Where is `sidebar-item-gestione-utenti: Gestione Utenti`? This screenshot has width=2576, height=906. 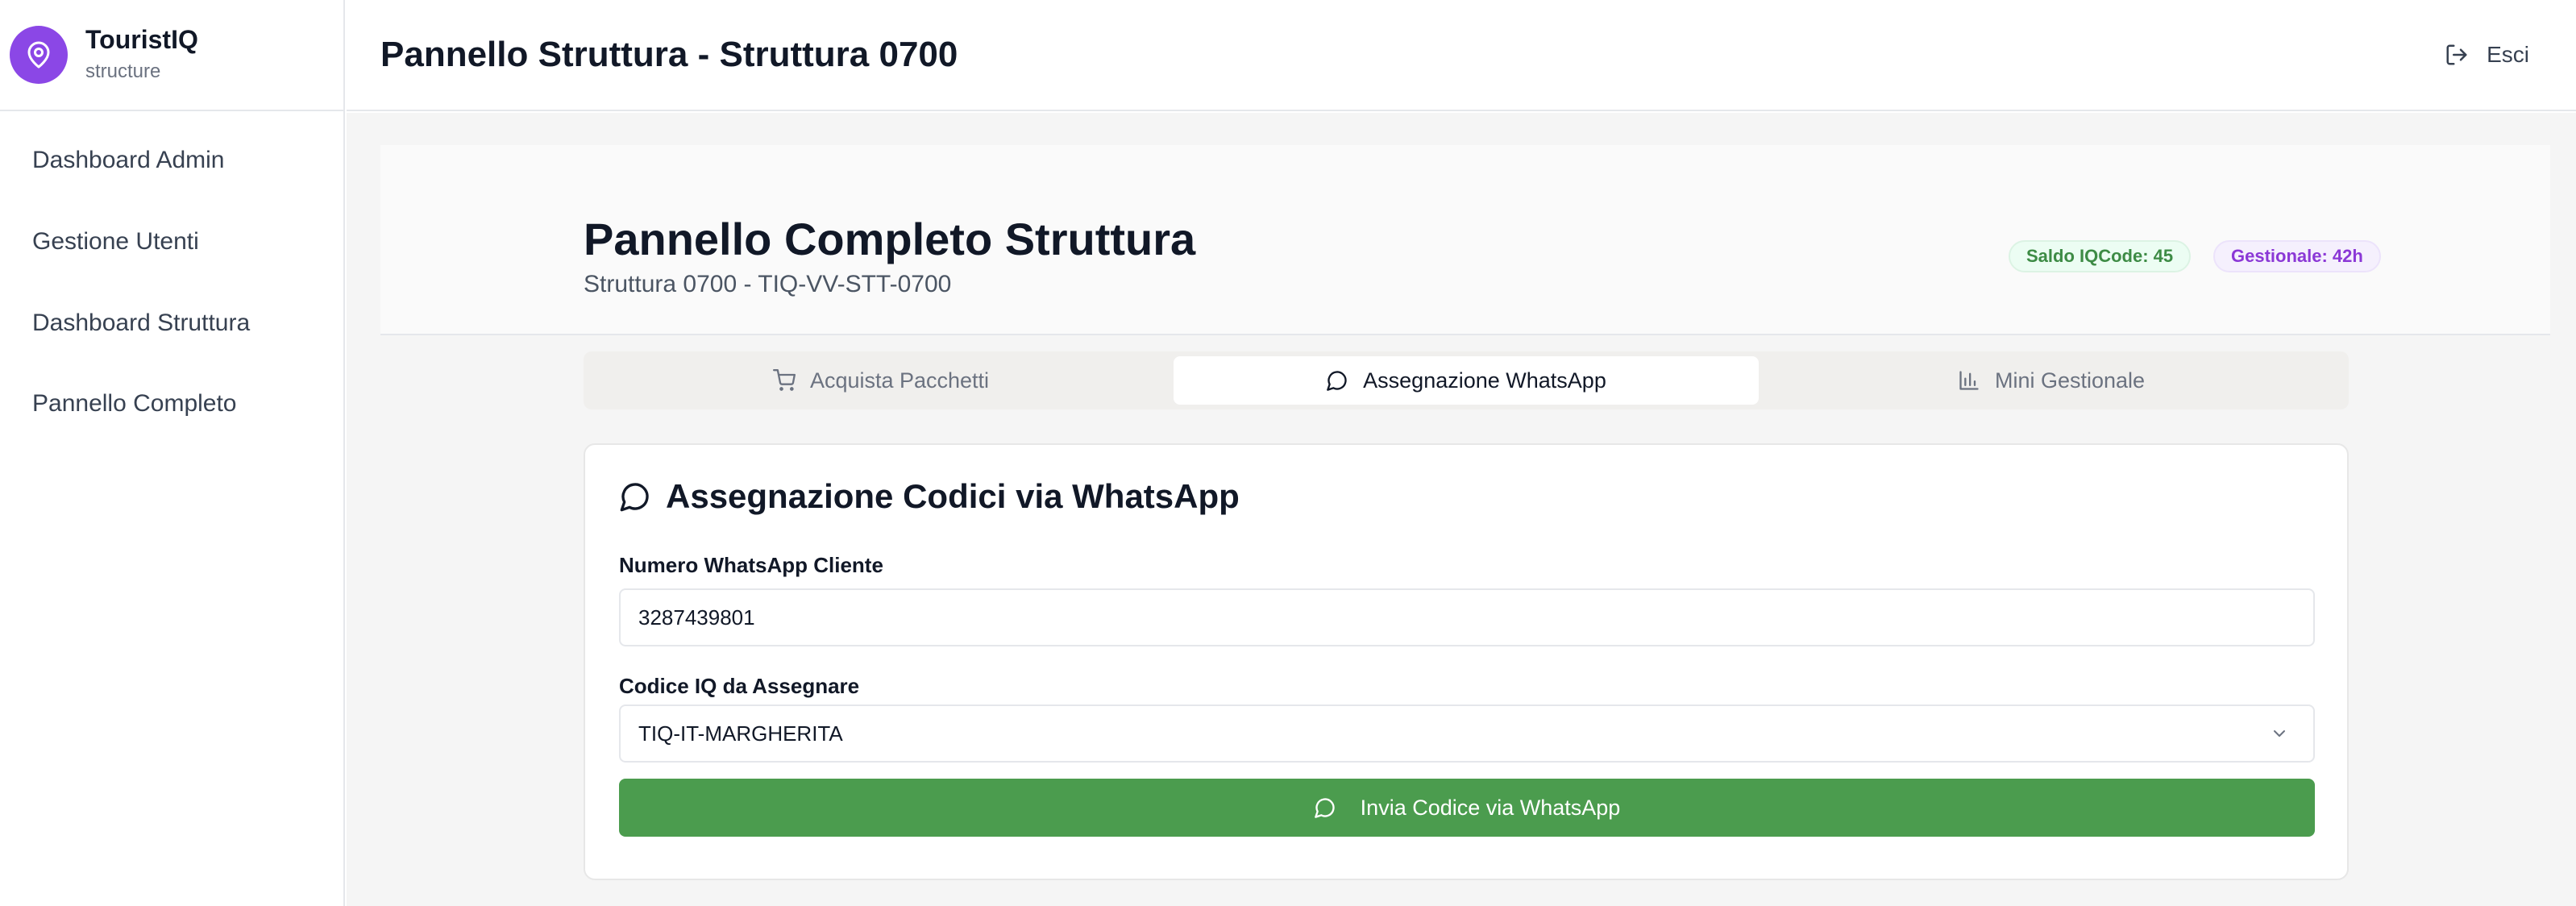 sidebar-item-gestione-utenti: Gestione Utenti is located at coordinates (99, 242).